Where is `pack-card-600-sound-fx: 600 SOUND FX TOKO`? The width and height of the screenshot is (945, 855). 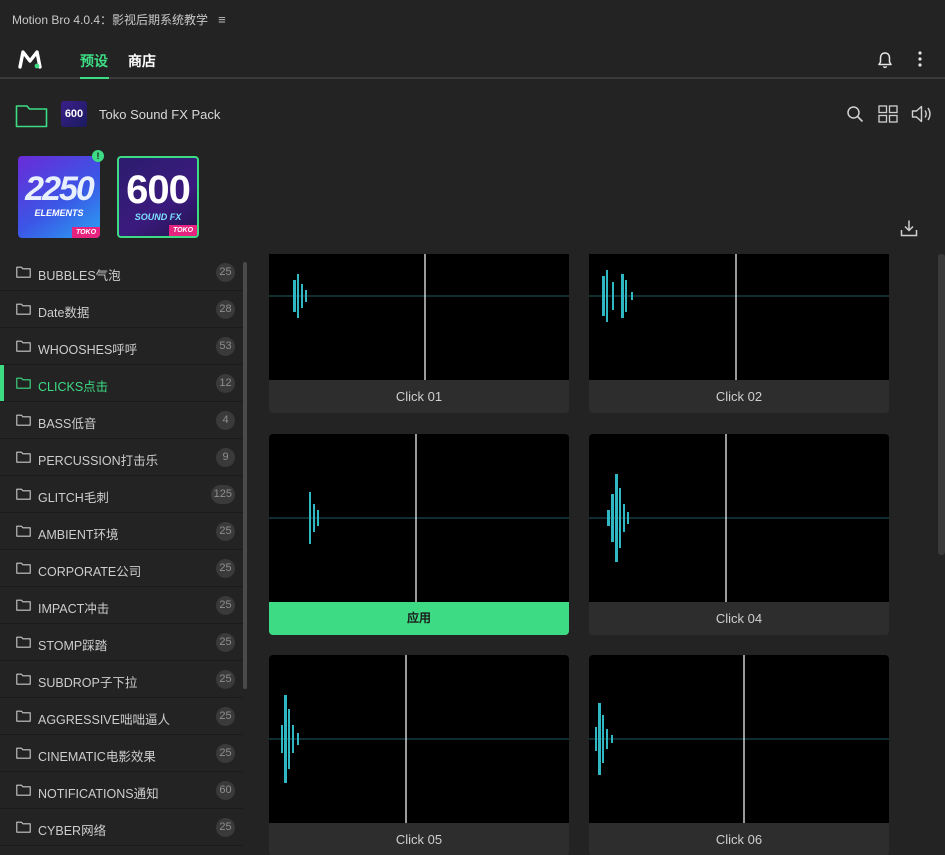
pack-card-600-sound-fx: 600 SOUND FX TOKO is located at coordinates (158, 197).